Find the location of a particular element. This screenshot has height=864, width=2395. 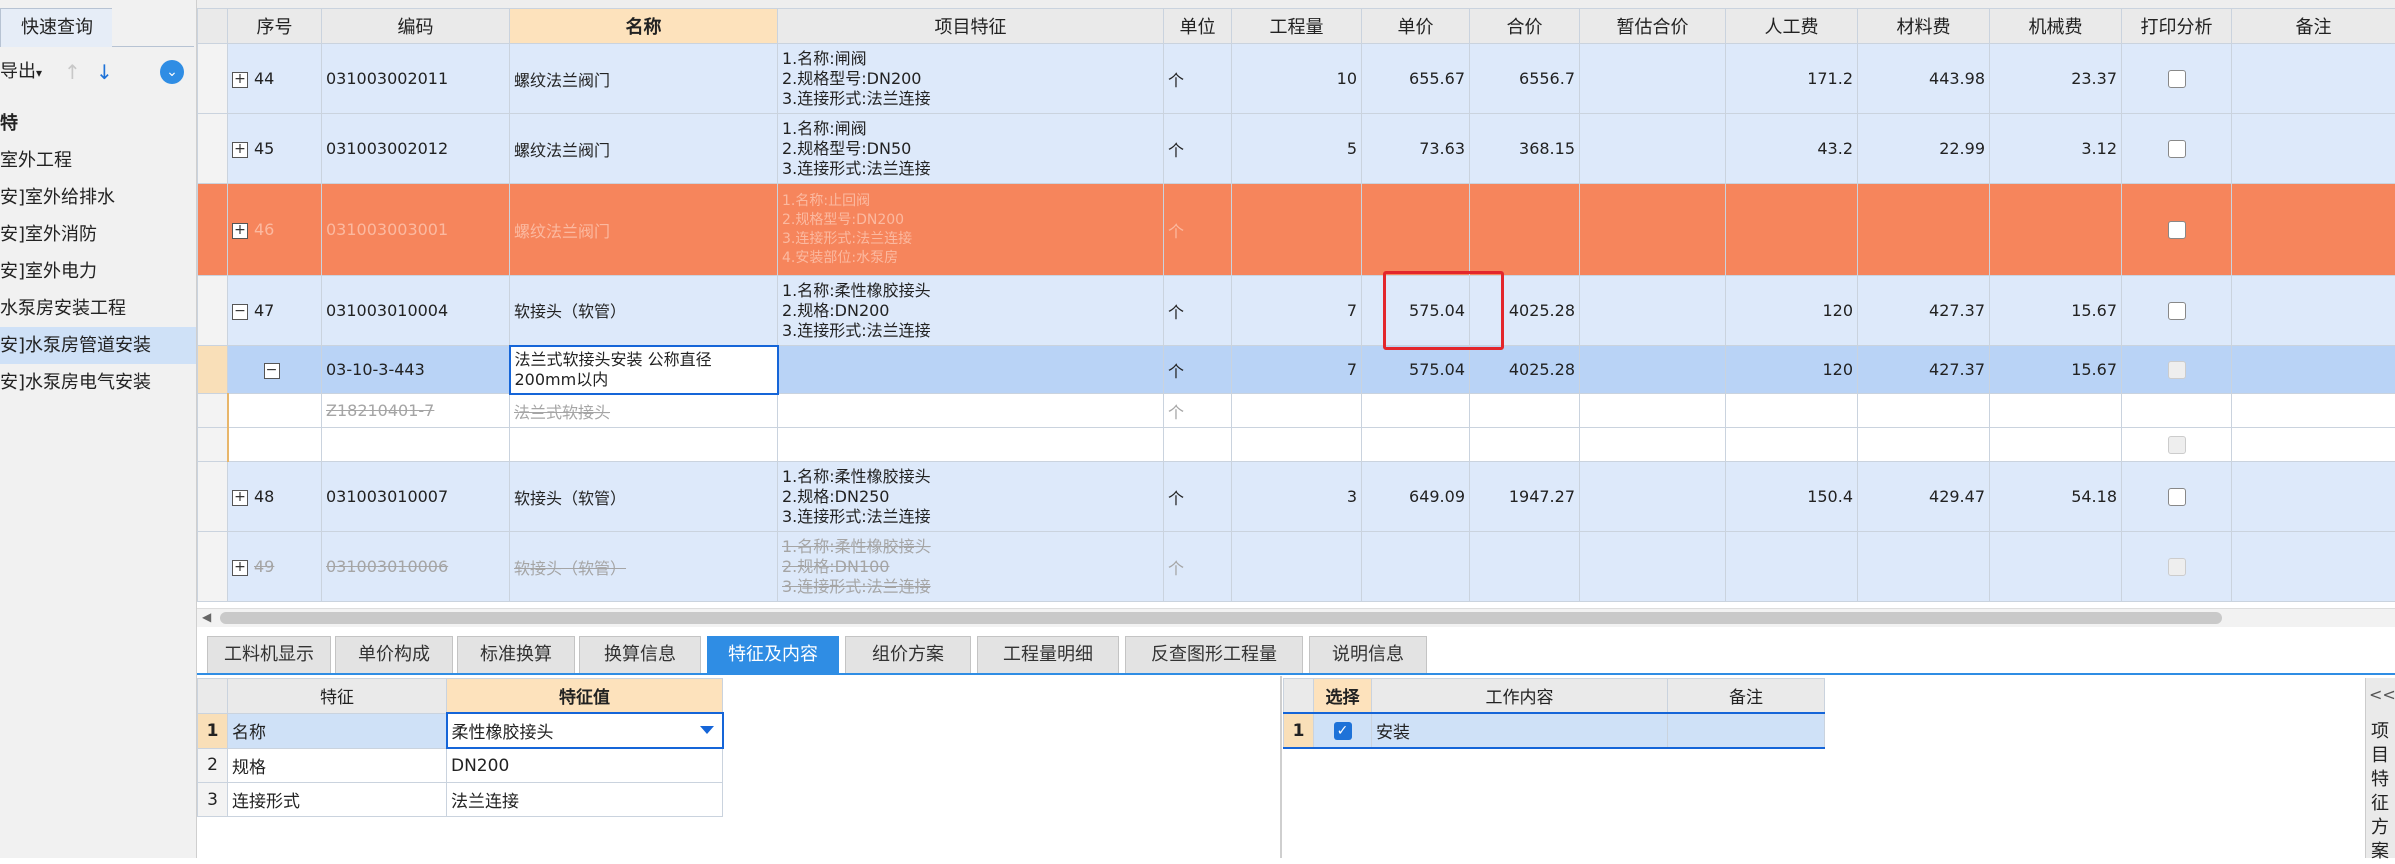

material-cell: 22.99 is located at coordinates (1924, 149).